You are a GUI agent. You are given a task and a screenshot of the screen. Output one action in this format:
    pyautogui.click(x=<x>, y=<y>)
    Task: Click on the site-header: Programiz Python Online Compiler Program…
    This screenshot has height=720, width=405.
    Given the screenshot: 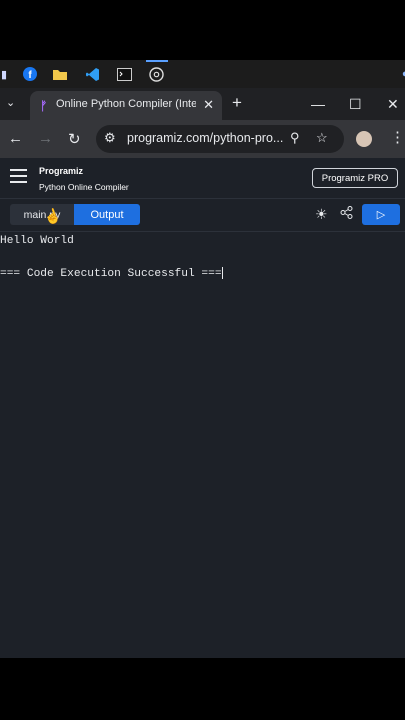 What is the action you would take?
    pyautogui.click(x=202, y=178)
    